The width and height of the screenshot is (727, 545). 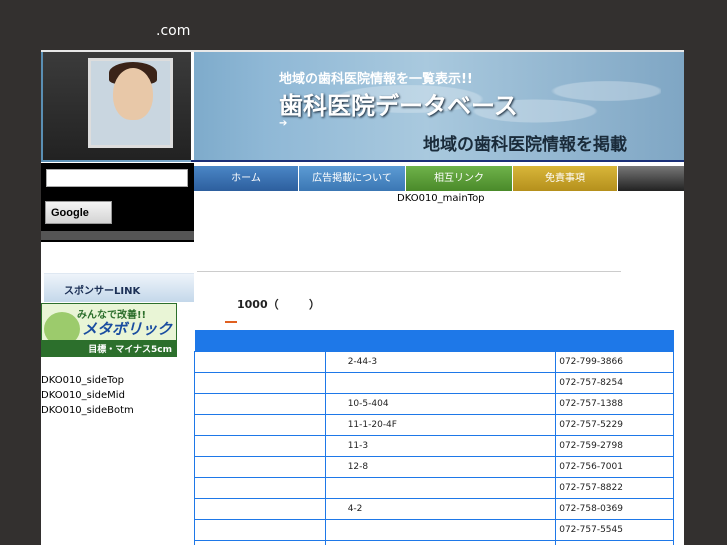 I want to click on phone-cell: 072-757-8822, so click(x=614, y=487).